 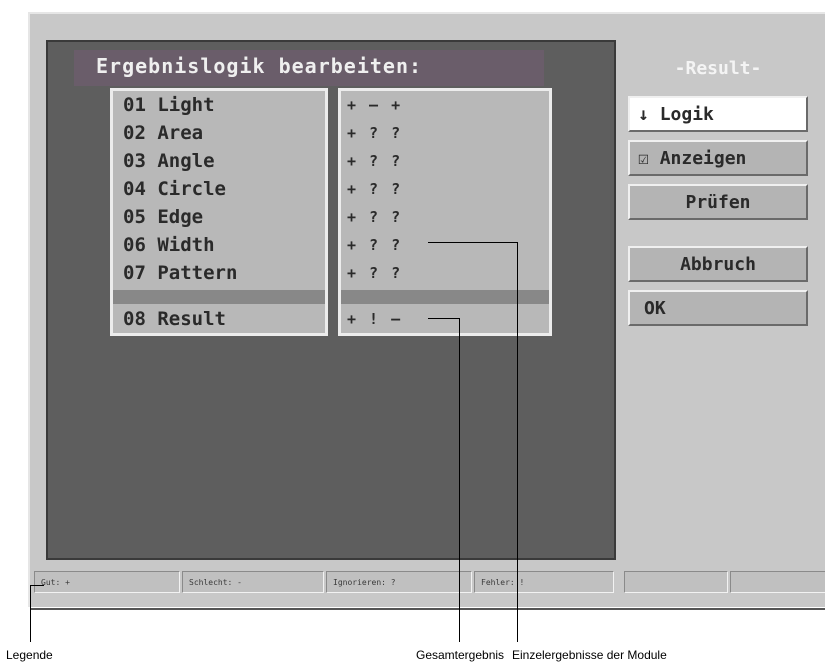 I want to click on leader-legende-vertical, so click(x=30, y=613).